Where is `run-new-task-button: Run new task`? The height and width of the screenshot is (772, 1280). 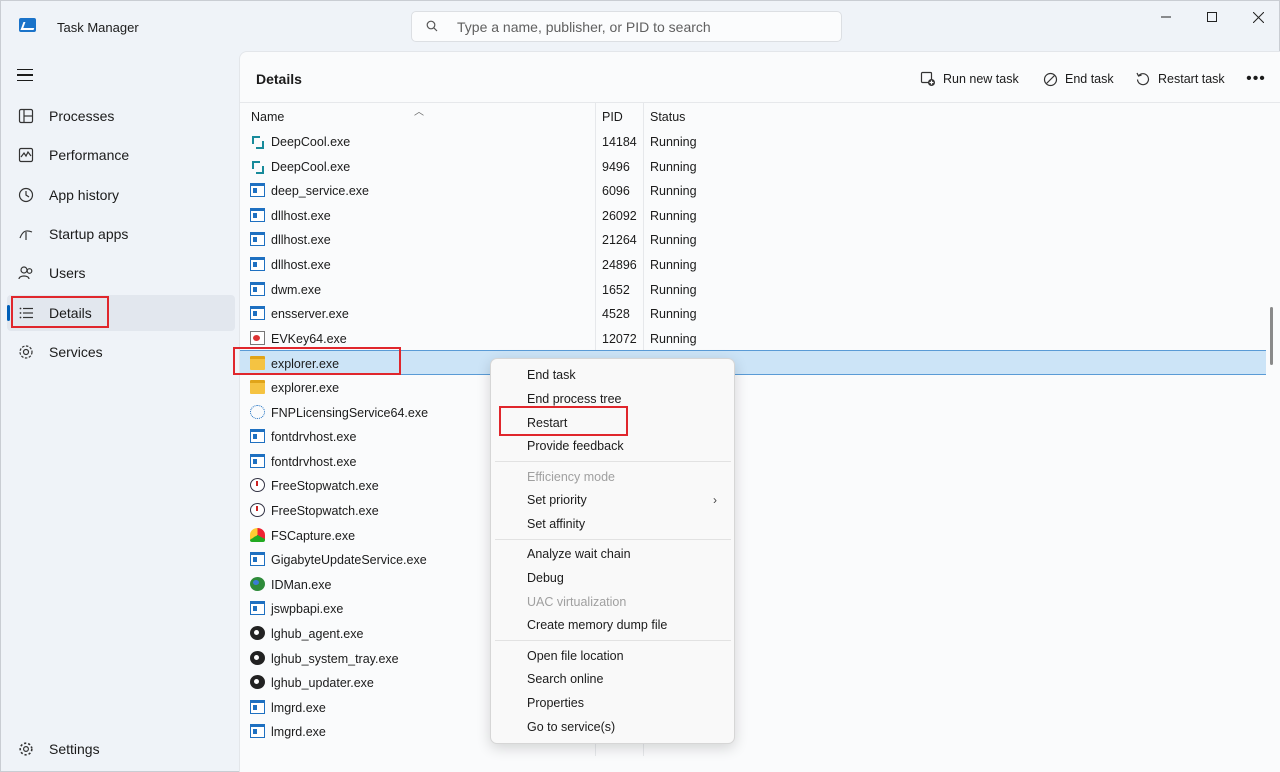 run-new-task-button: Run new task is located at coordinates (969, 79).